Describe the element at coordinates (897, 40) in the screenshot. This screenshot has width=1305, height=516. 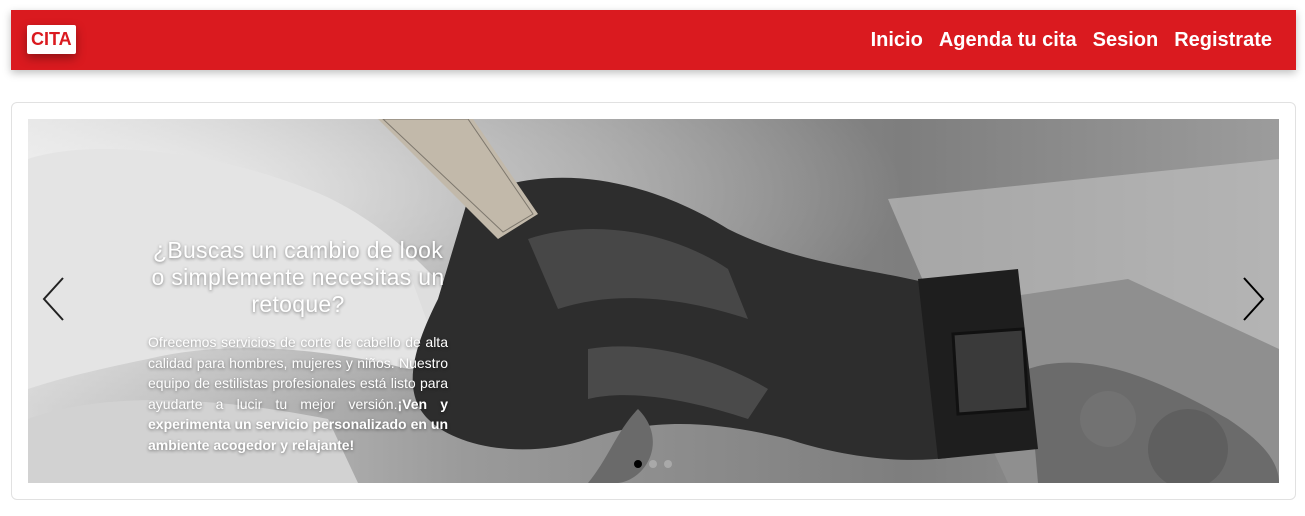
I see `nav-link-inicio: Inicio` at that location.